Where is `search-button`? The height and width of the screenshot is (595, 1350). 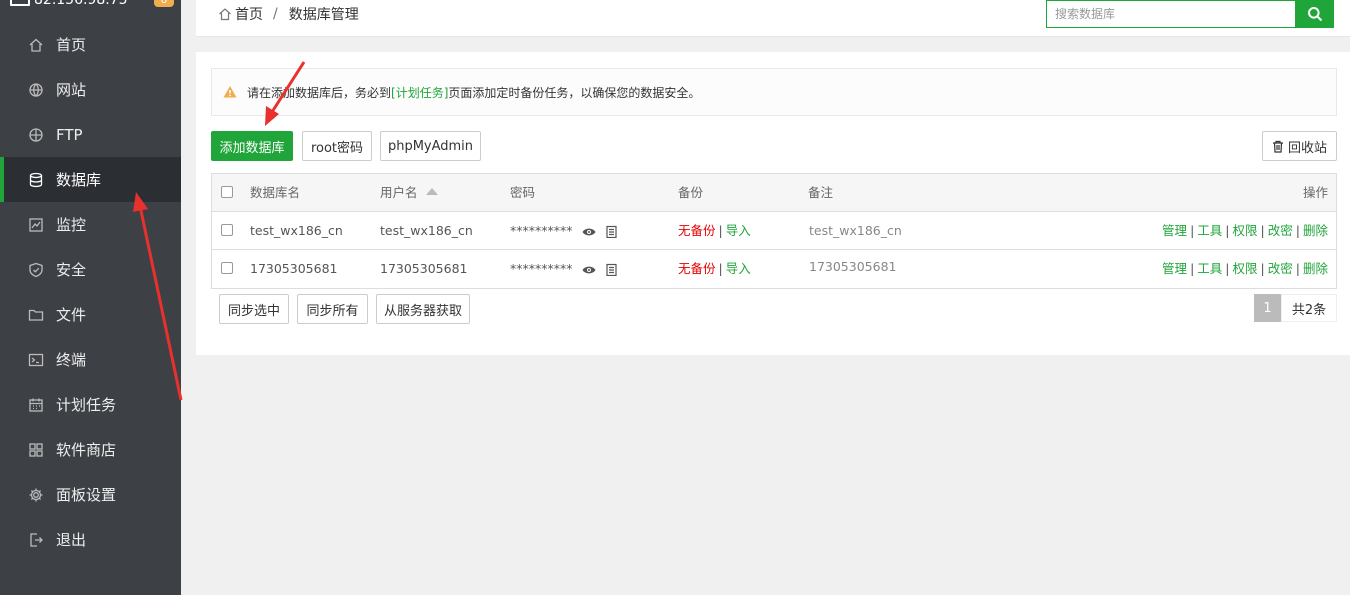
search-button is located at coordinates (1314, 14).